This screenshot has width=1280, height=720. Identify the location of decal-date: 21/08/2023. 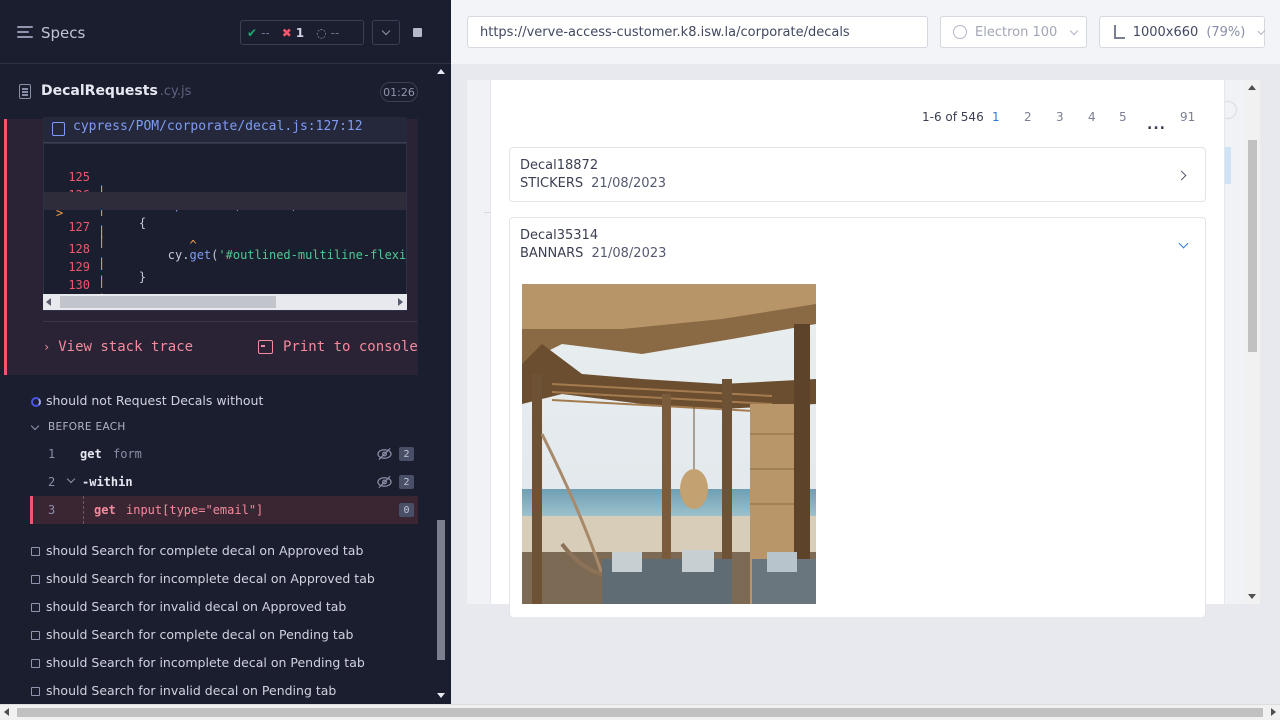
(629, 253).